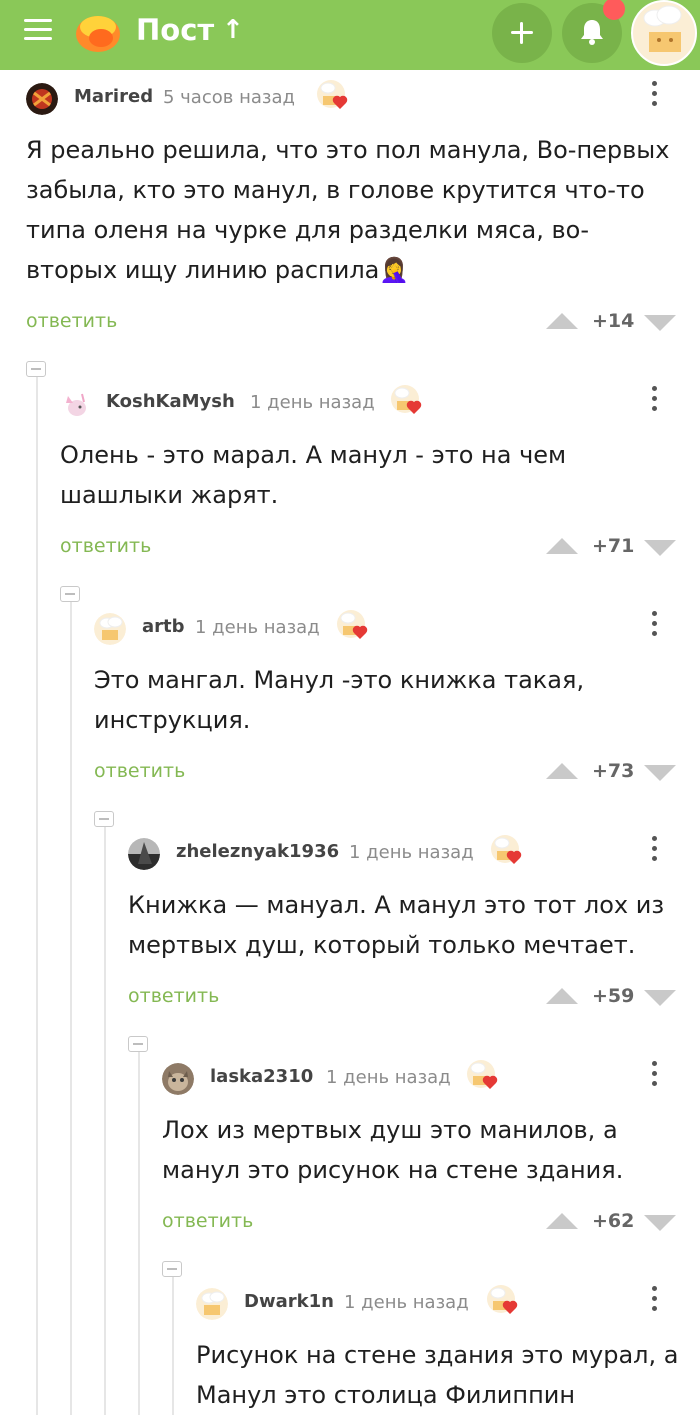 This screenshot has height=1415, width=700. Describe the element at coordinates (613, 546) in the screenshot. I see `comment-rating: +71` at that location.